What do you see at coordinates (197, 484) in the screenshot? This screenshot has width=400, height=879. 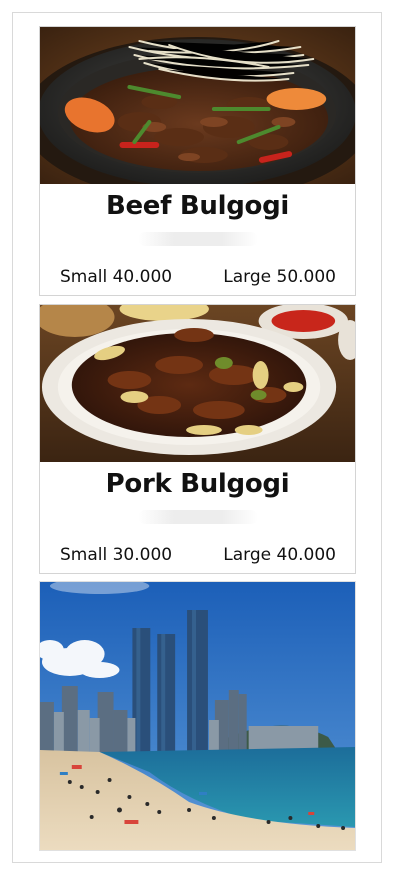 I see `dish-title: Pork Bulgogi` at bounding box center [197, 484].